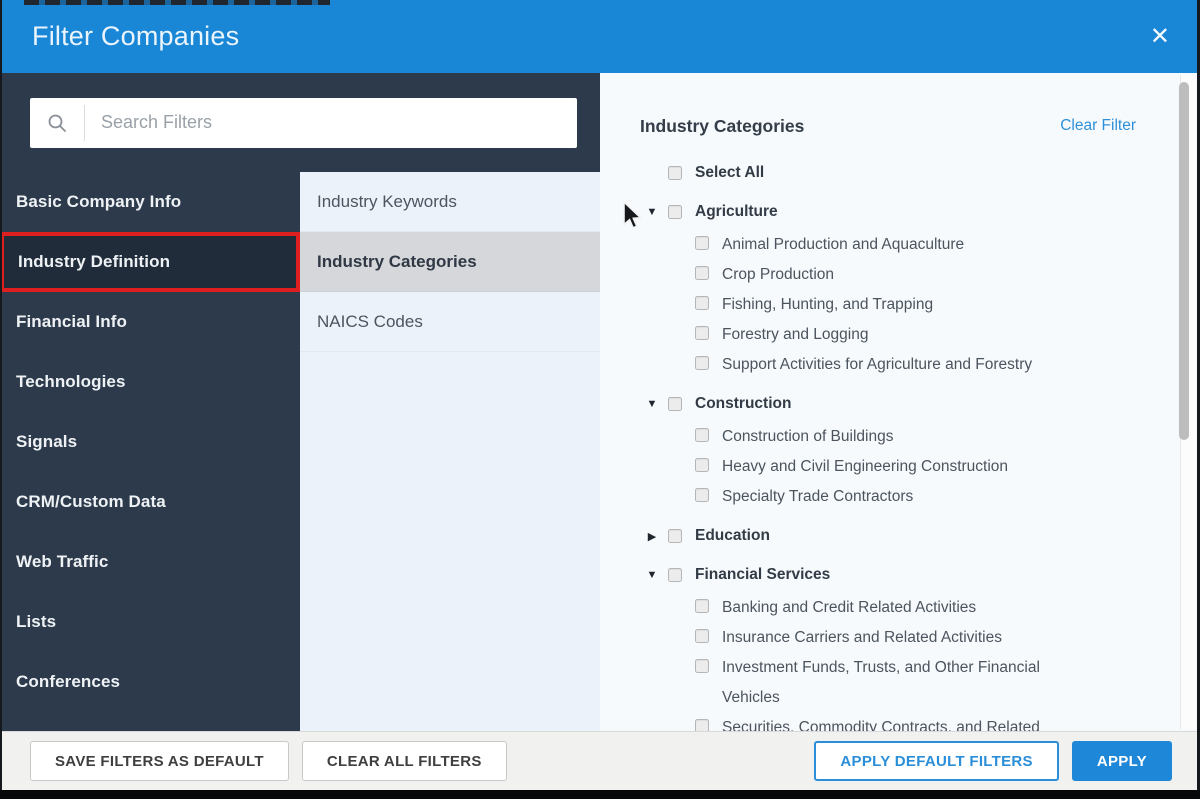 Image resolution: width=1200 pixels, height=799 pixels. I want to click on modal-header: Filter Companies ✕, so click(600, 36).